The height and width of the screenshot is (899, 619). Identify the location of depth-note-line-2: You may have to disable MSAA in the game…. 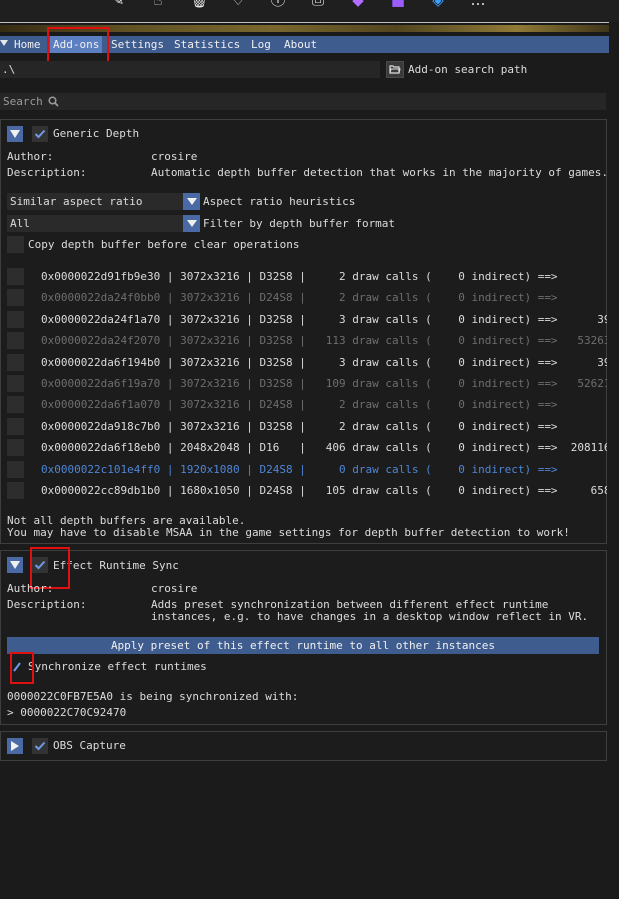
(288, 532).